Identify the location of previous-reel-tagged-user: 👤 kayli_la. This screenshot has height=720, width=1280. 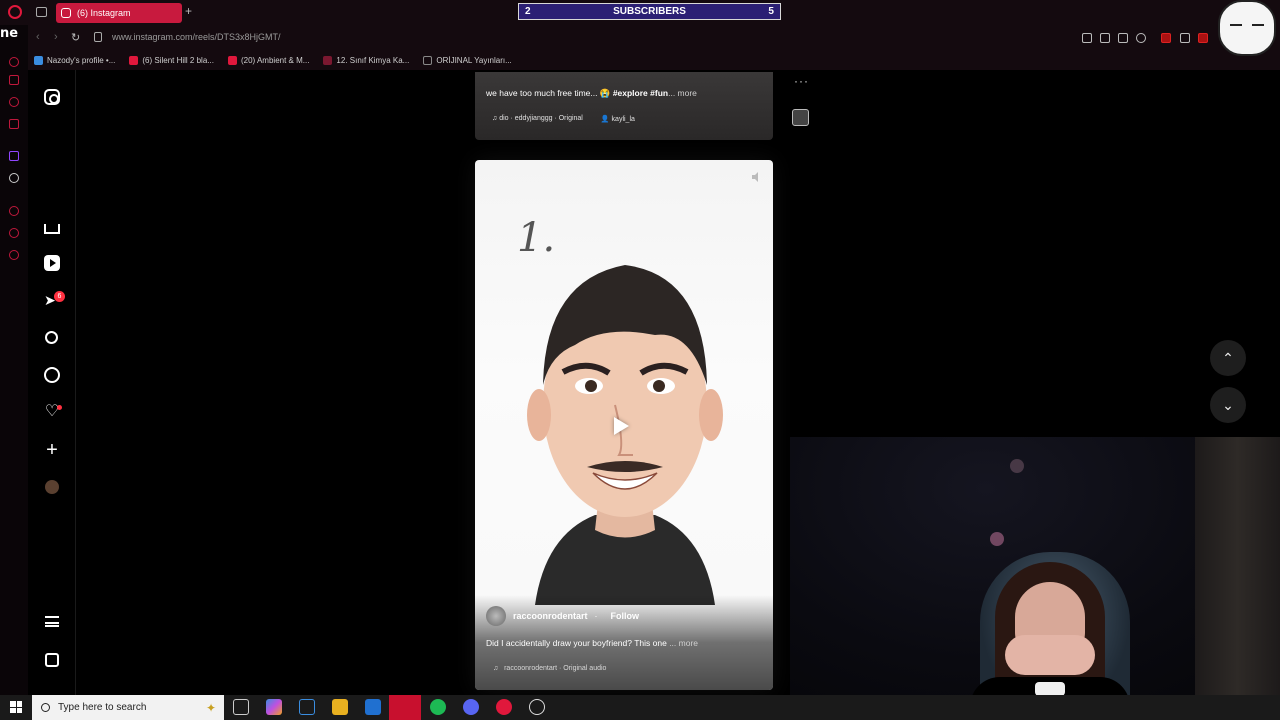
(618, 119).